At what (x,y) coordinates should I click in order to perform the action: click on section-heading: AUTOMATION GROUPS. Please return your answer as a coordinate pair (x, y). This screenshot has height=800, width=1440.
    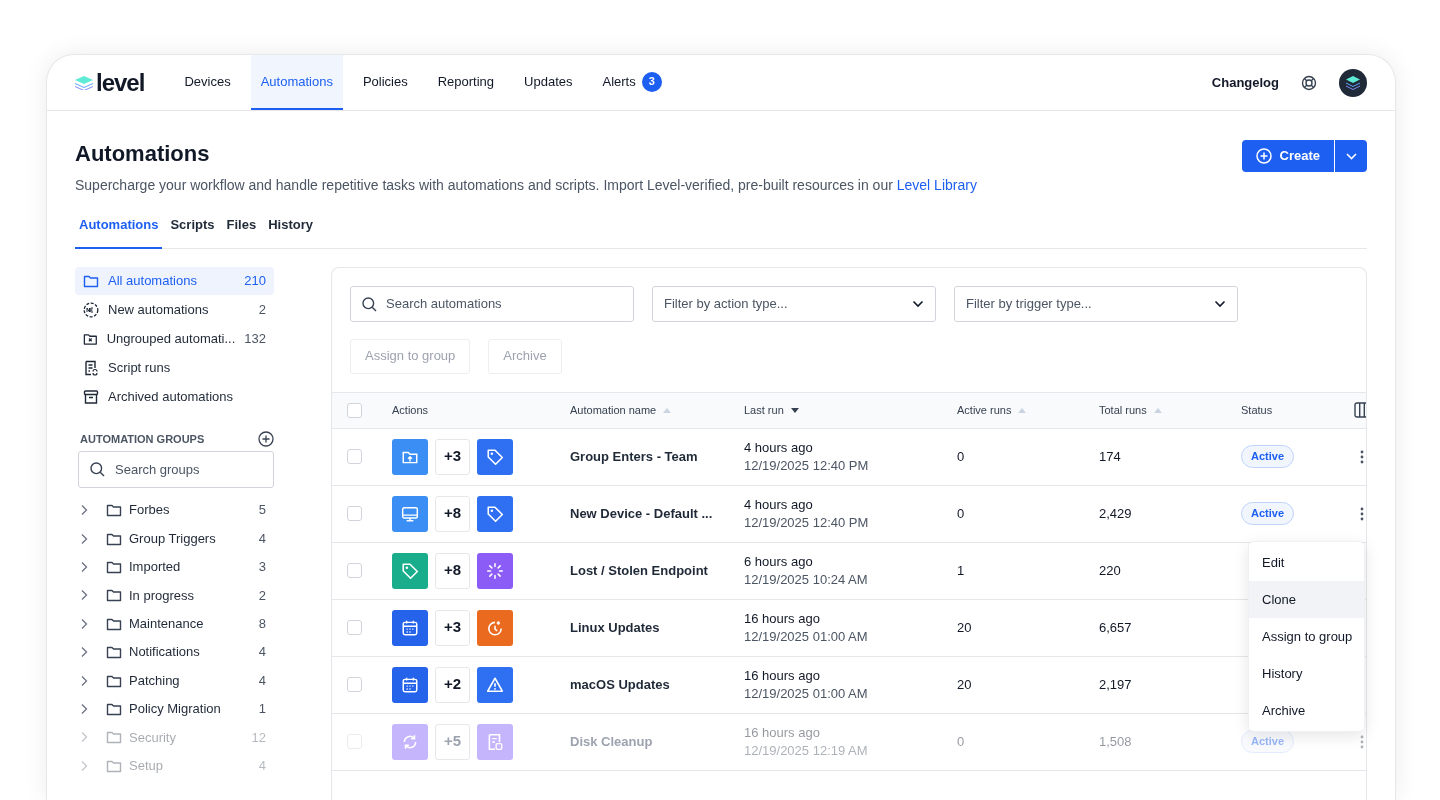
    Looking at the image, I should click on (142, 439).